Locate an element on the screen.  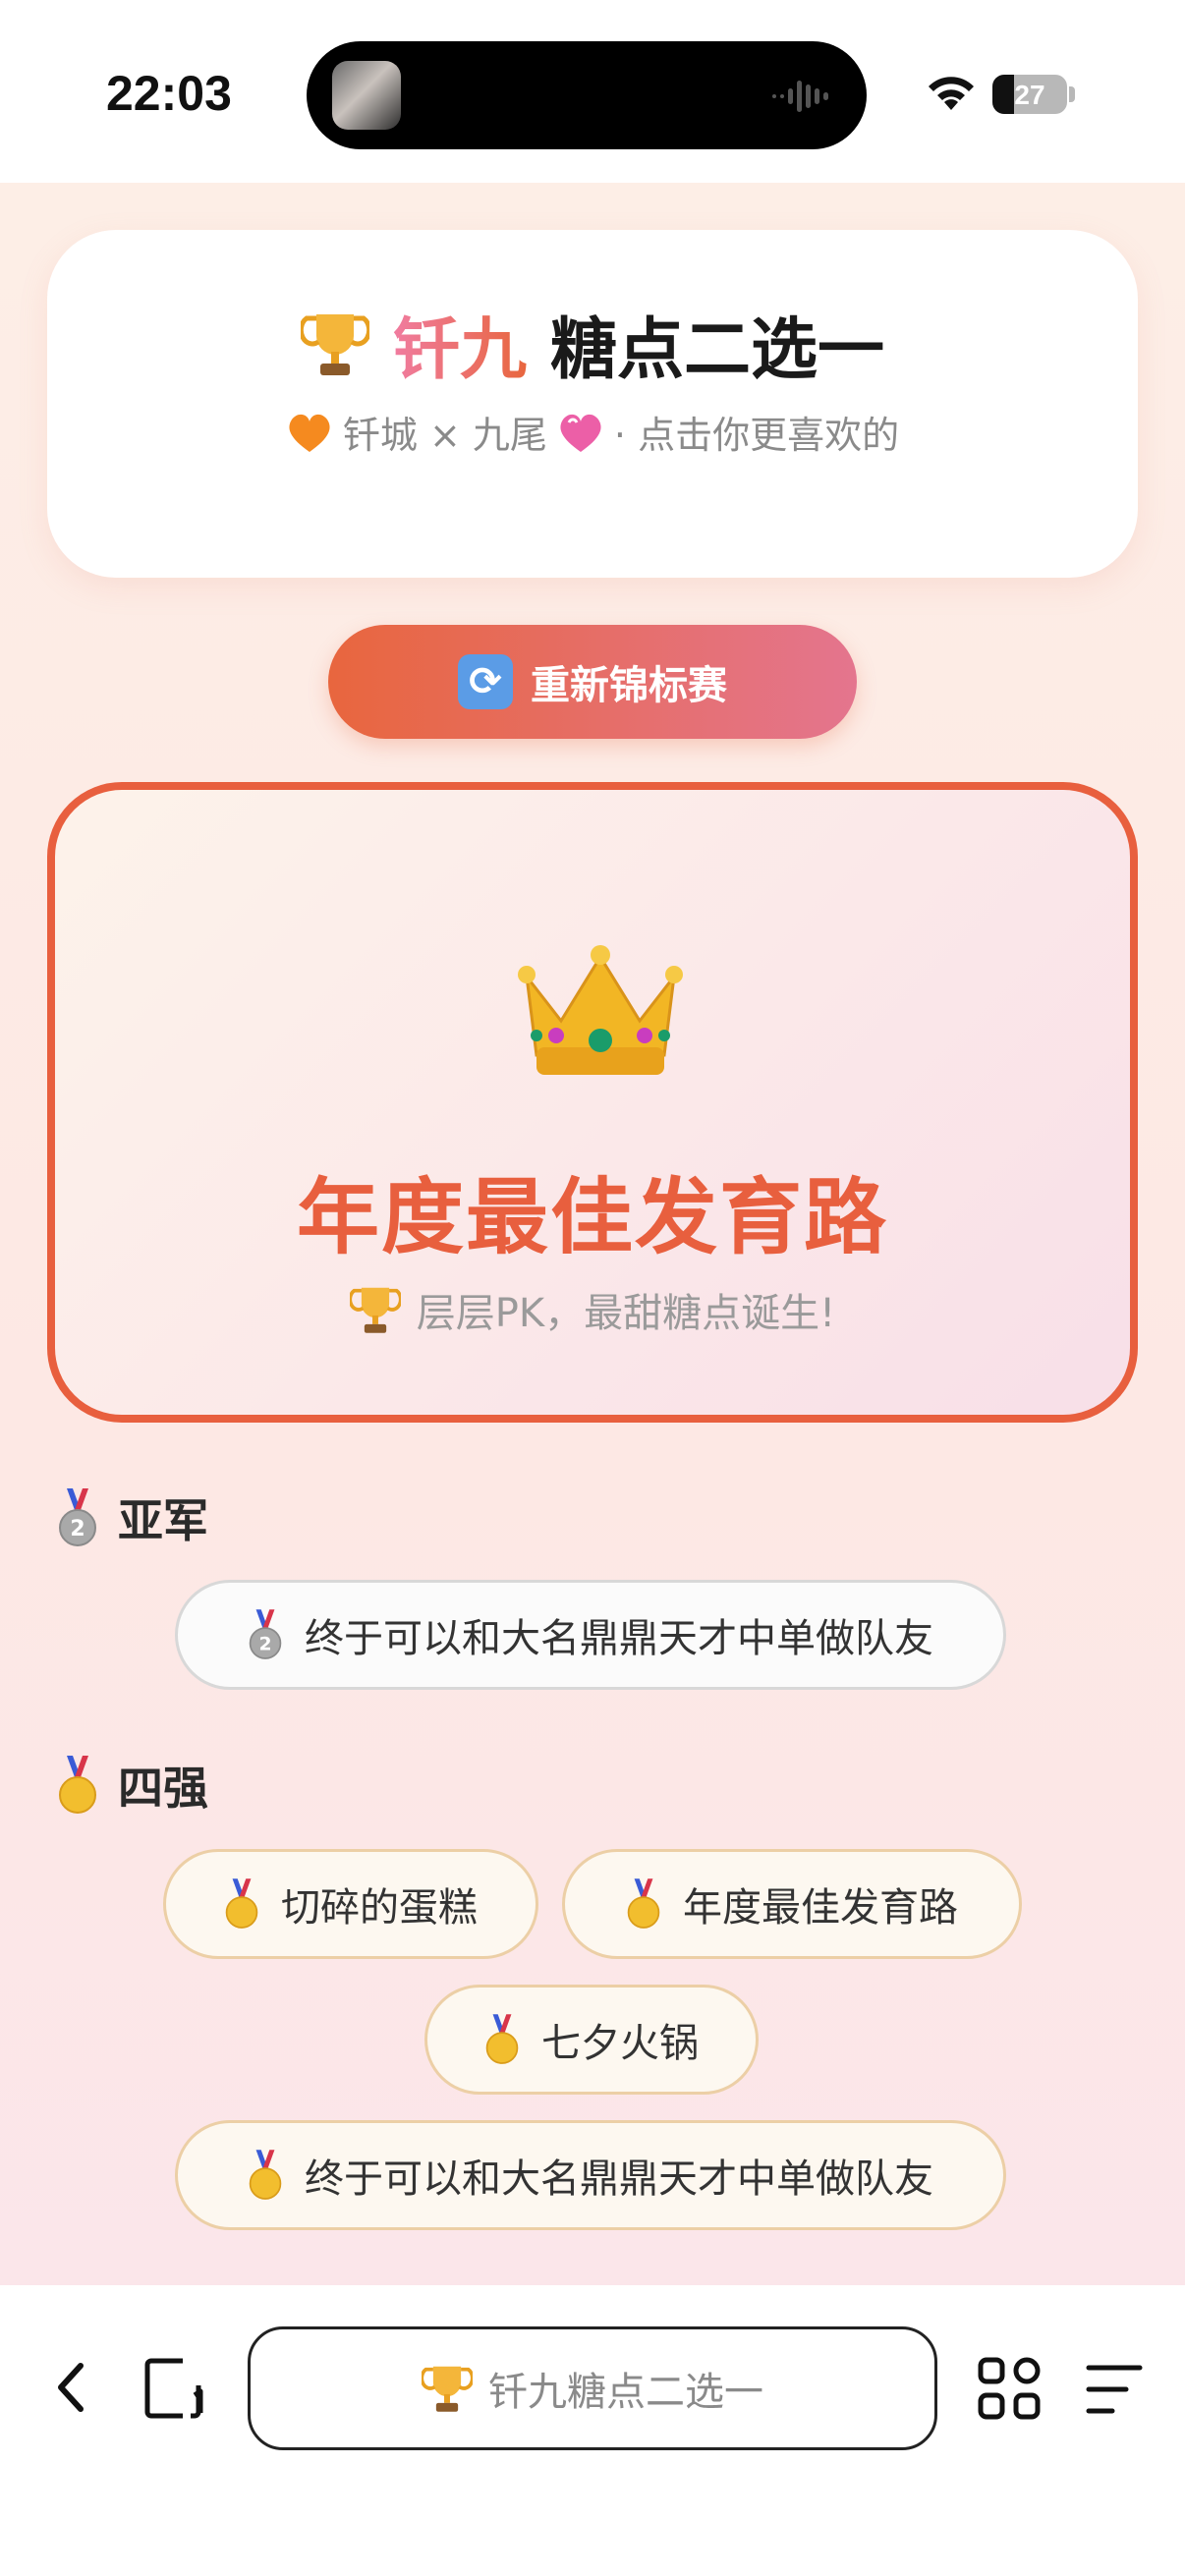
battery-level: 27 is located at coordinates (1030, 95).